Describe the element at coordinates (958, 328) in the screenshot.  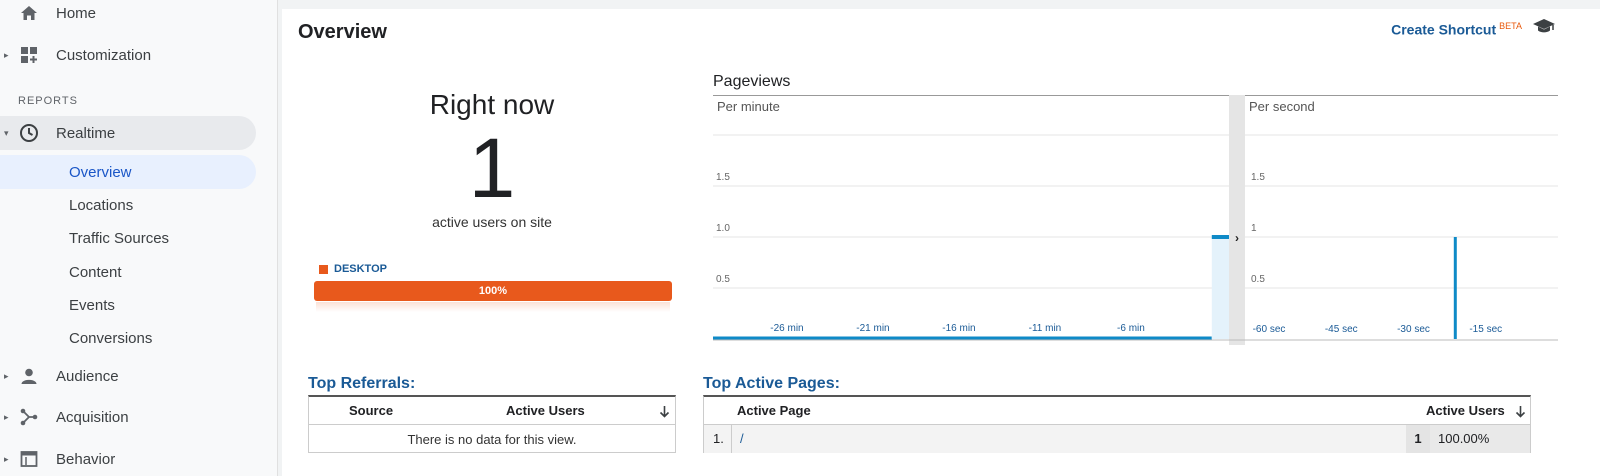
I see `x-tick-label: -16 min` at that location.